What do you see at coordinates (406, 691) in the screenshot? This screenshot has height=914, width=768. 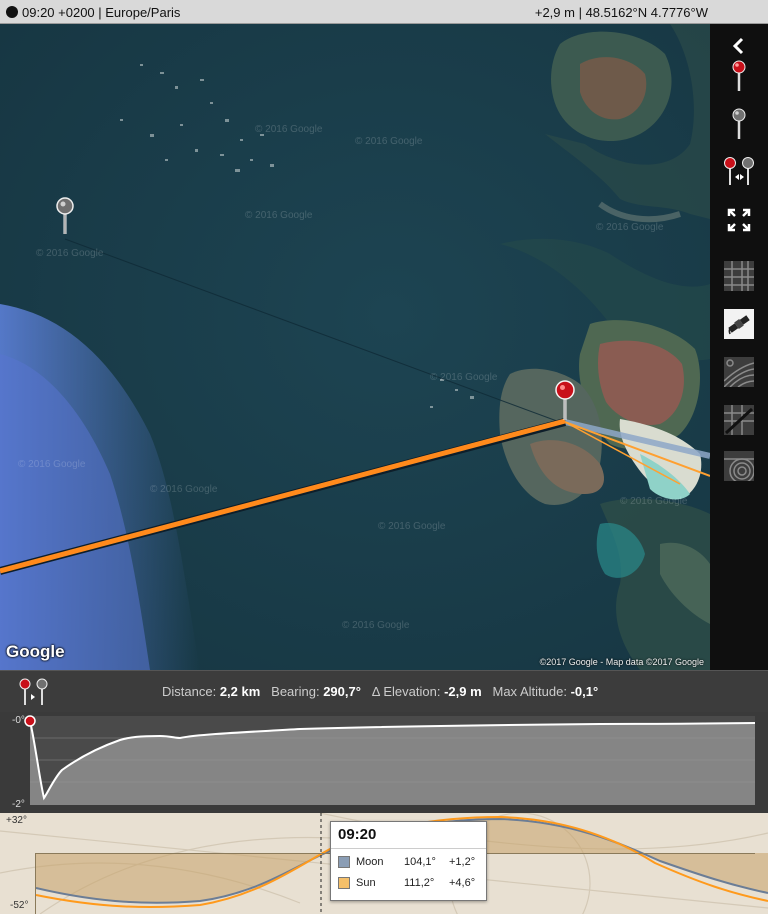 I see `elevation-label: Δ Elevation:` at bounding box center [406, 691].